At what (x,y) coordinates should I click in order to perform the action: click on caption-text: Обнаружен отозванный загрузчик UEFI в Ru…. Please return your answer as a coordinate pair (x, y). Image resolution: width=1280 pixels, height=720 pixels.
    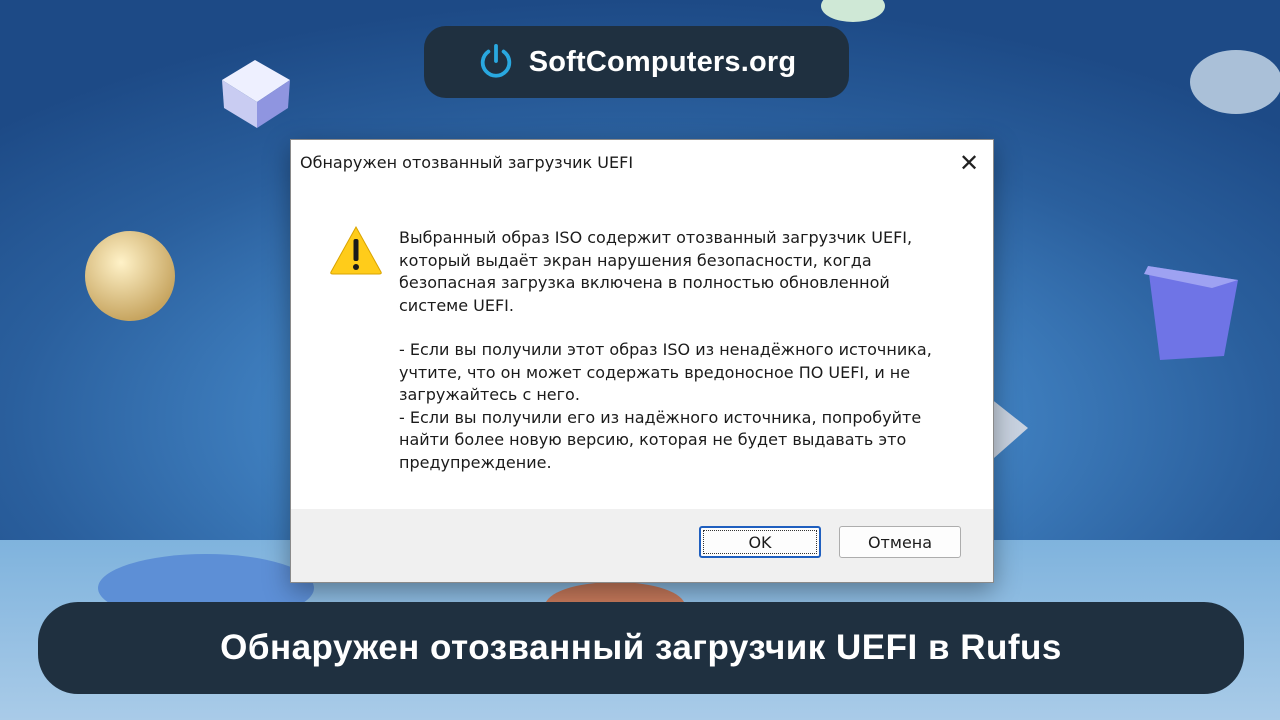
    Looking at the image, I should click on (641, 647).